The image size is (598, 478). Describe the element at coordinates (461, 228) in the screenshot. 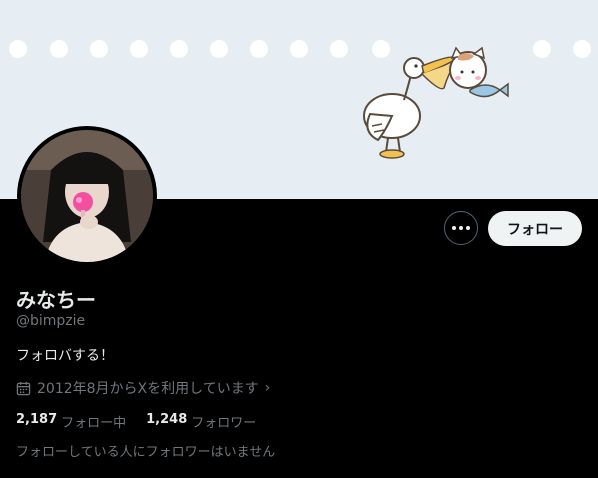

I see `more-options-button` at that location.